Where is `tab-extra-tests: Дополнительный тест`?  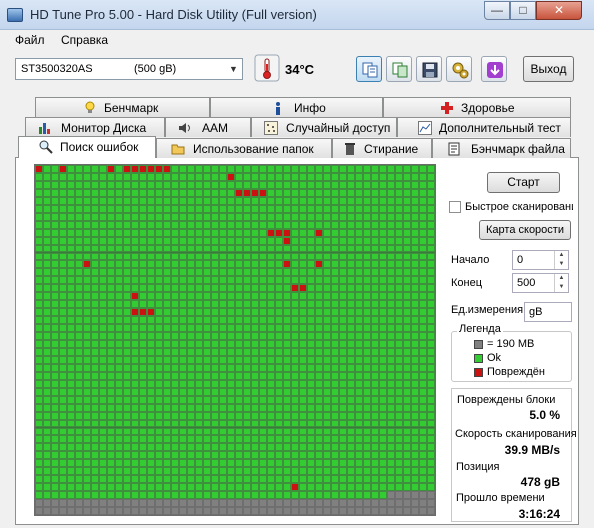 tab-extra-tests: Дополнительный тест is located at coordinates (484, 127).